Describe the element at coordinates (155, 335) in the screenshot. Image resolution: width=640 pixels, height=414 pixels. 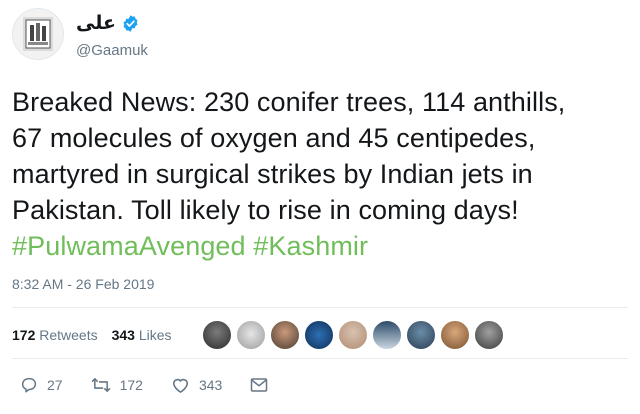
I see `likes-label: Likes` at that location.